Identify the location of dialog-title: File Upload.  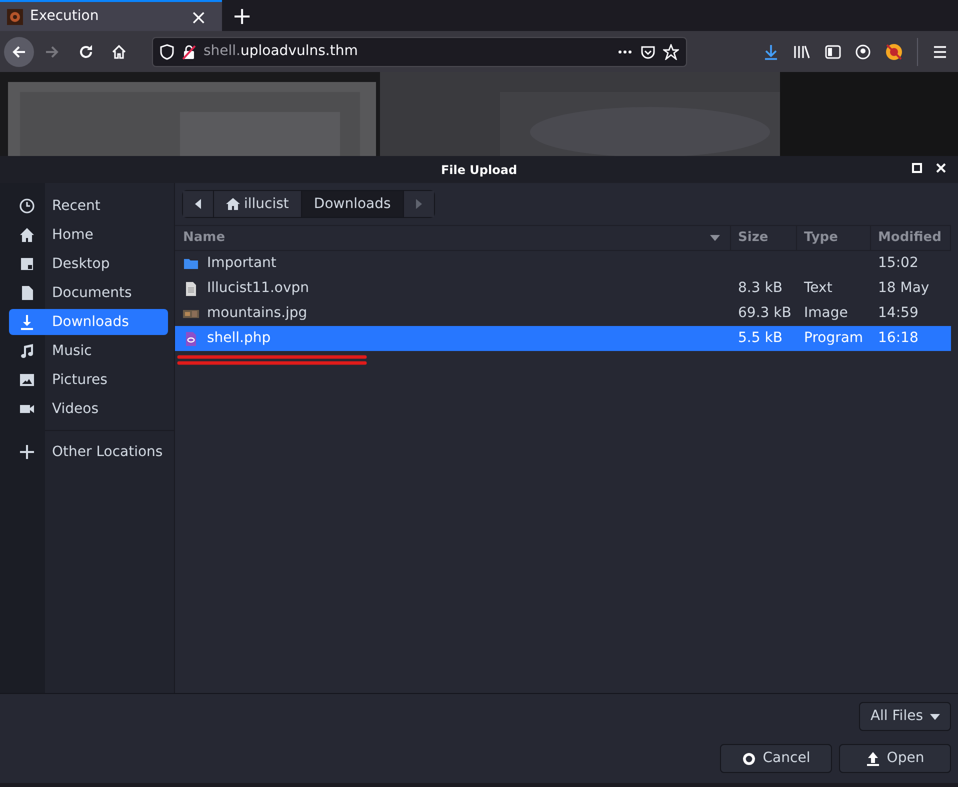
(479, 170).